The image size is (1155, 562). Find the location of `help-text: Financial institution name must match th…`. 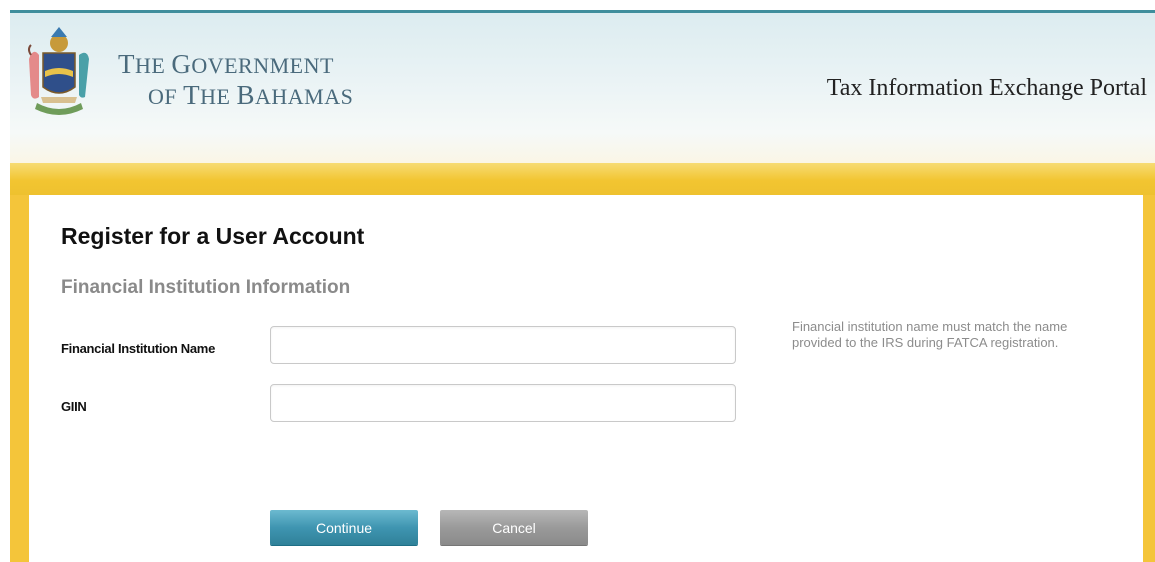

help-text: Financial institution name must match th… is located at coordinates (930, 334).